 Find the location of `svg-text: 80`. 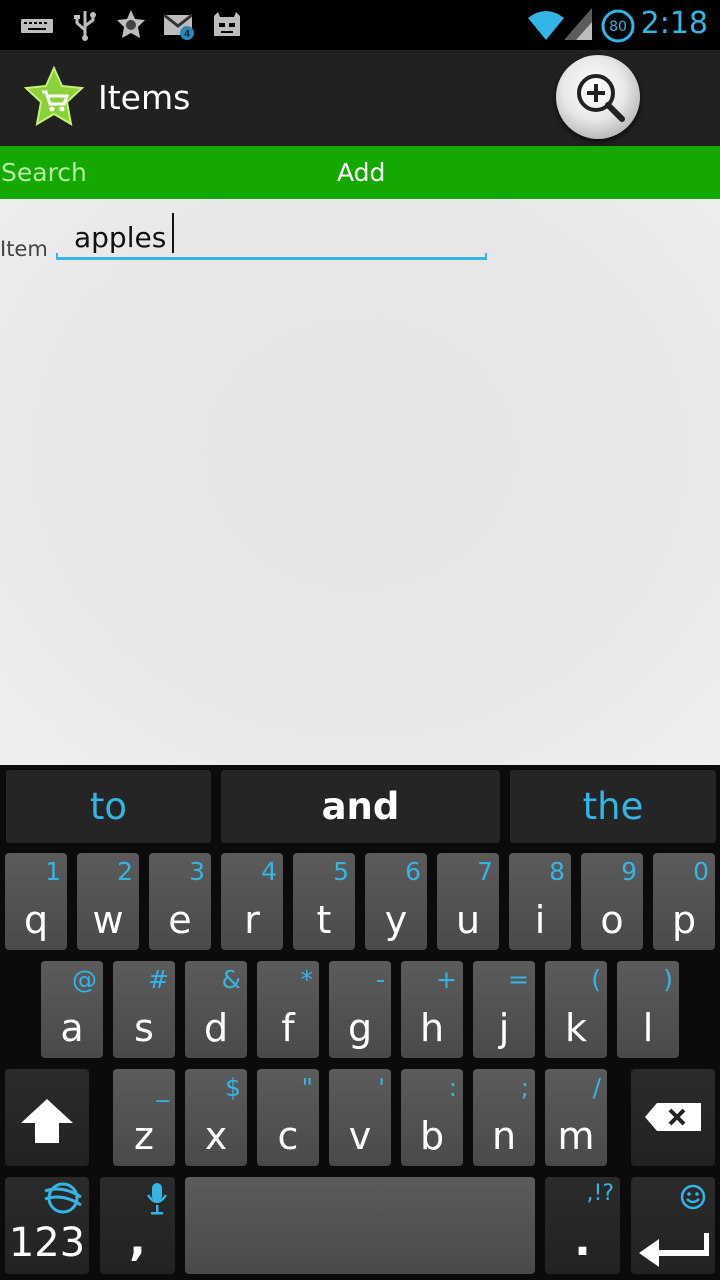

svg-text: 80 is located at coordinates (618, 27).